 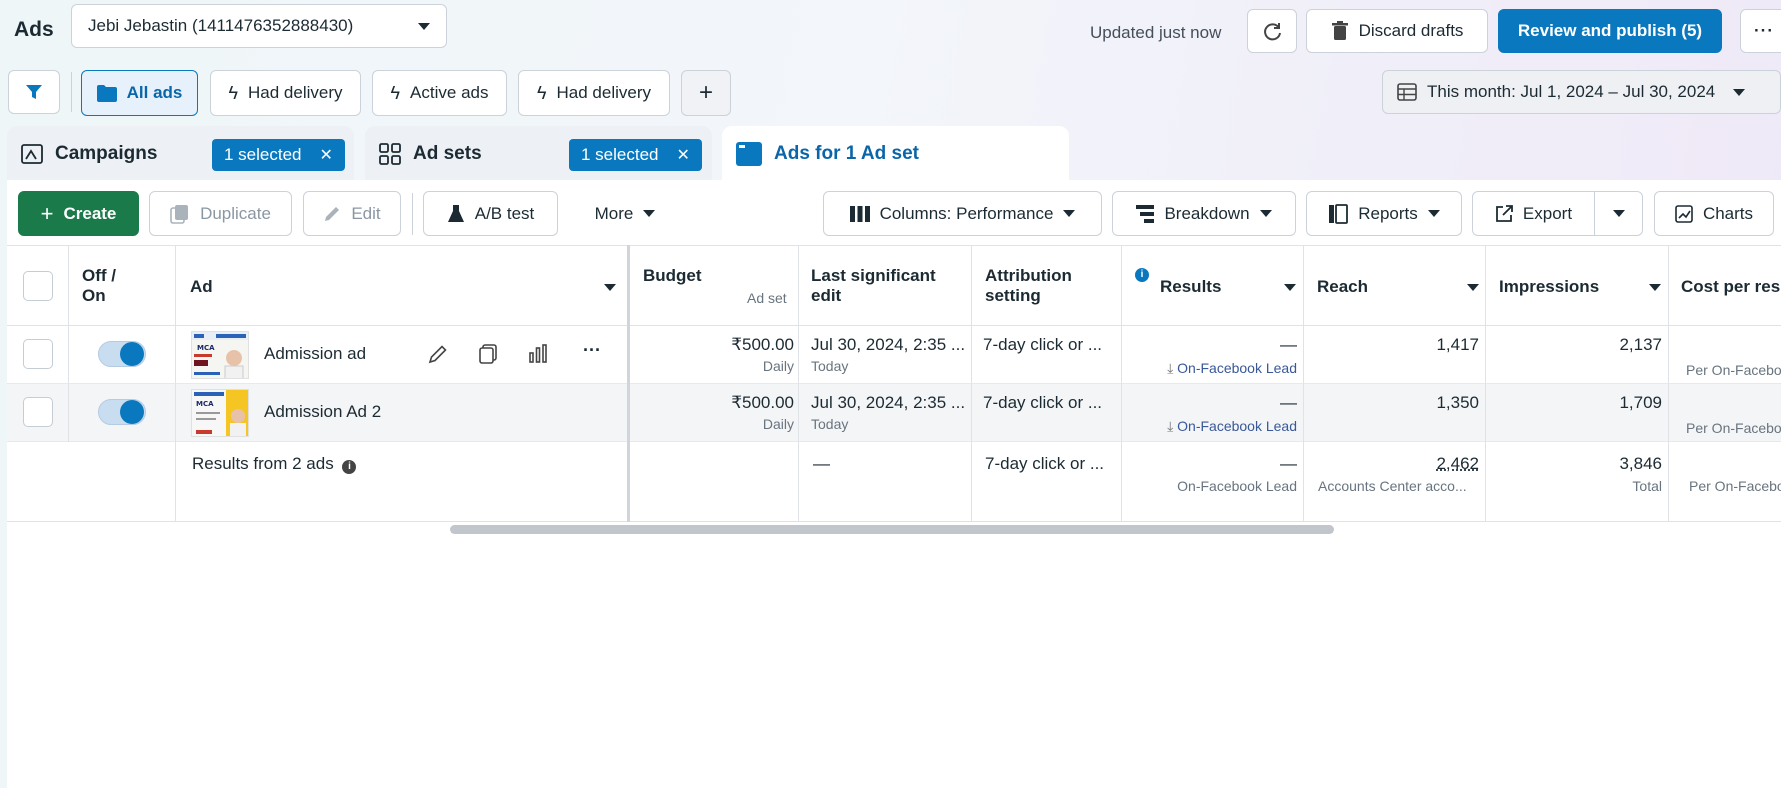 I want to click on review-publish-button: Review and publish (5), so click(x=1610, y=31).